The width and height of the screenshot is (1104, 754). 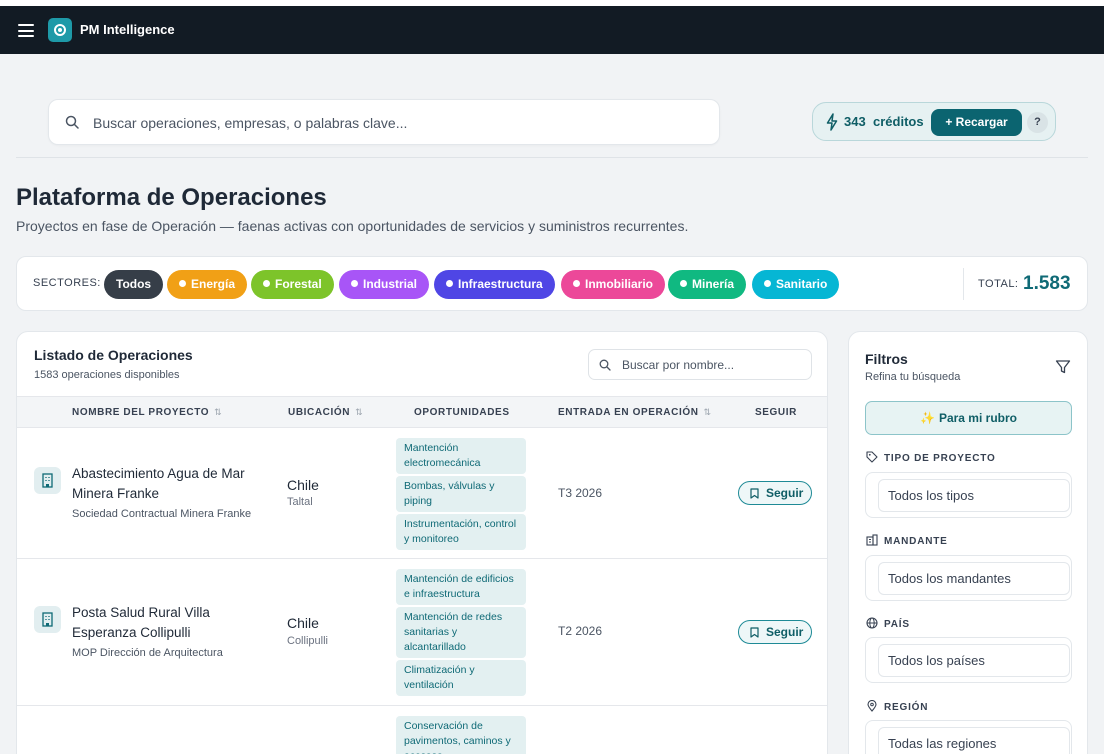 What do you see at coordinates (300, 502) in the screenshot?
I see `location-city: Taltal` at bounding box center [300, 502].